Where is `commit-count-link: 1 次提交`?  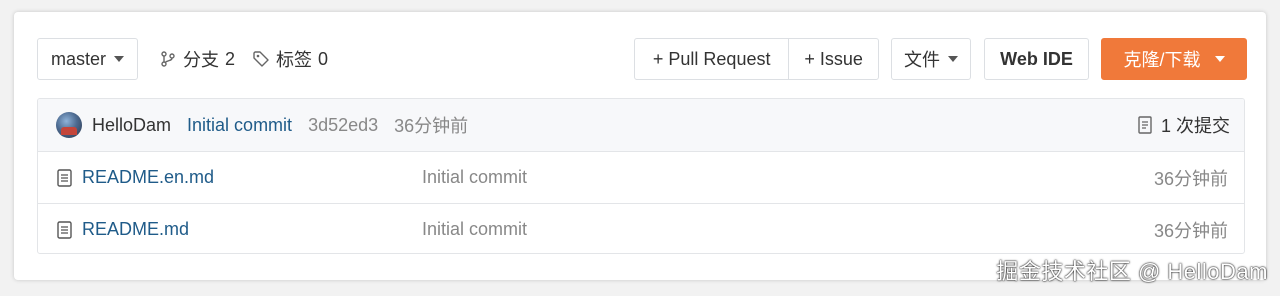
commit-count-link: 1 次提交 is located at coordinates (1183, 125).